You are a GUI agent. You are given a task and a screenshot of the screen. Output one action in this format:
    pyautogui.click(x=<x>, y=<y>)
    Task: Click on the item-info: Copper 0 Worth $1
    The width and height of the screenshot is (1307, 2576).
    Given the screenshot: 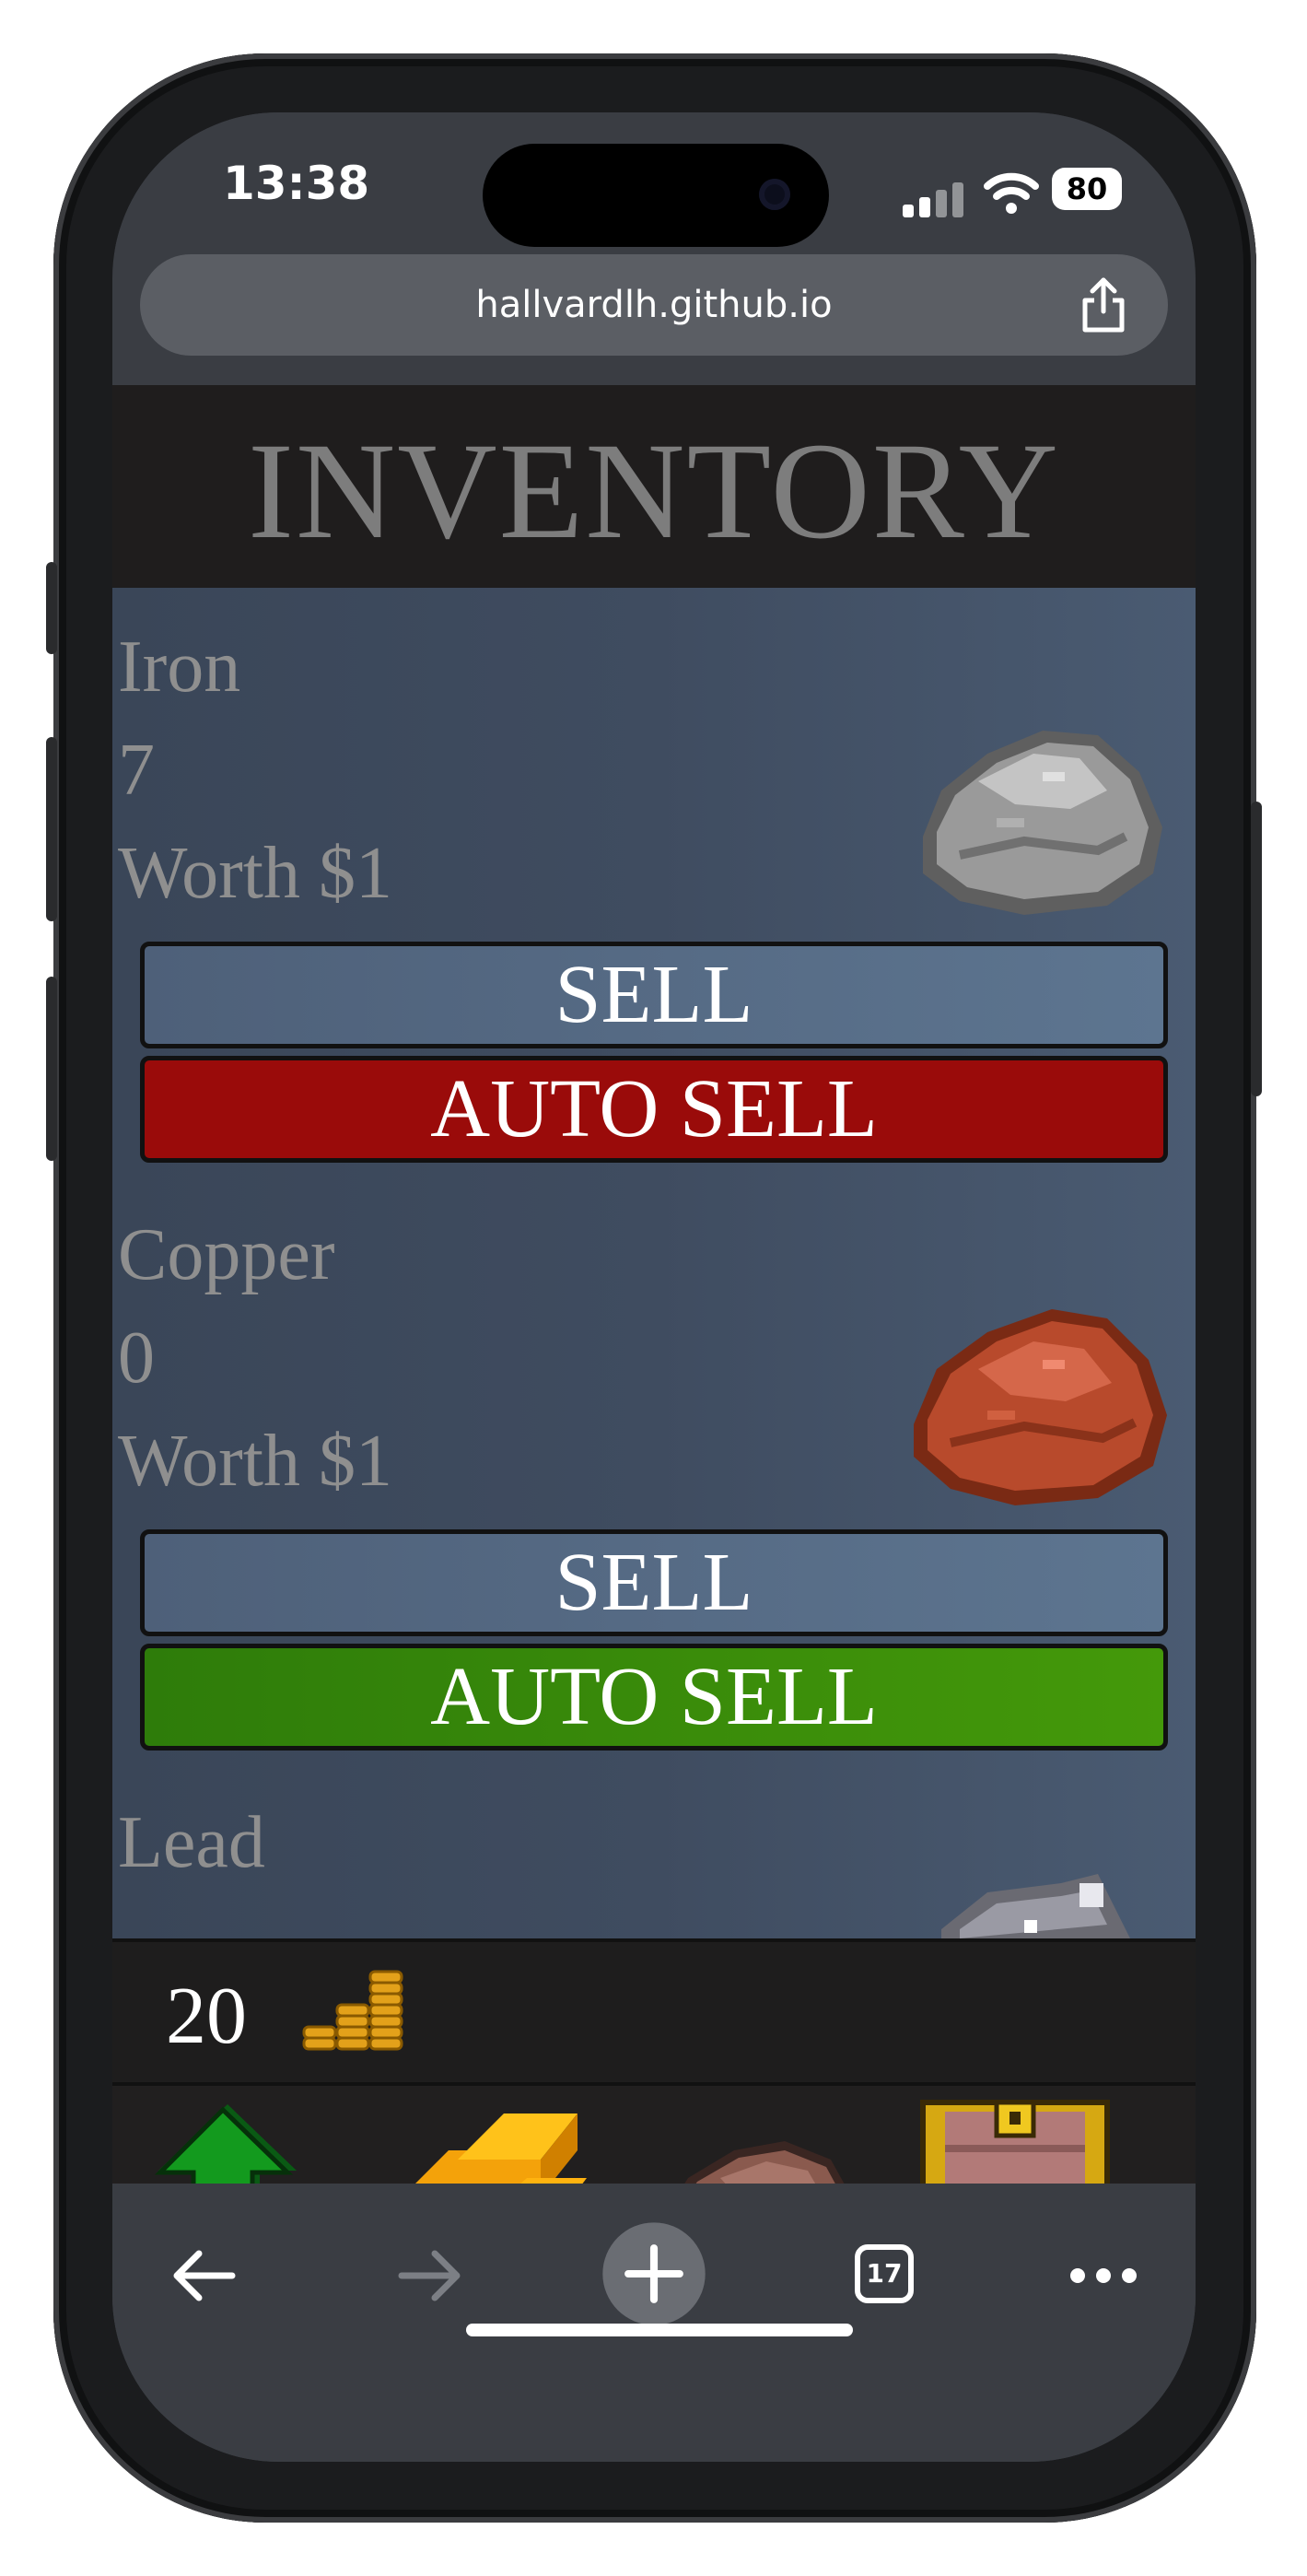 What is the action you would take?
    pyautogui.click(x=255, y=1358)
    